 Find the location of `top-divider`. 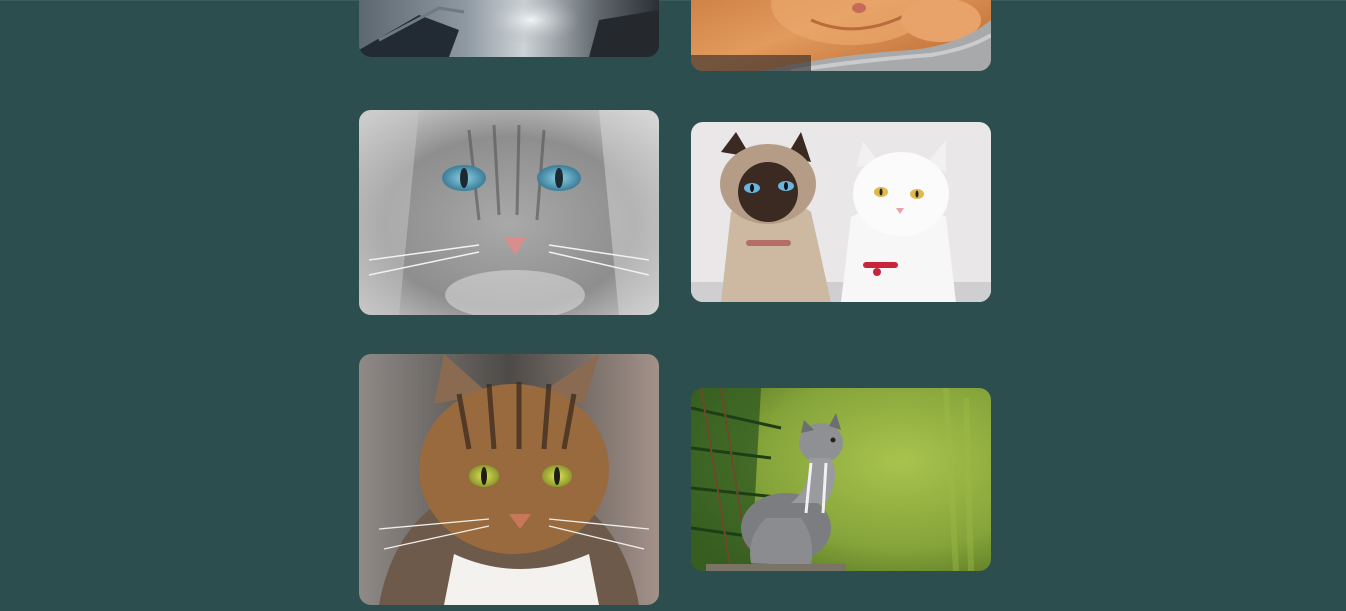

top-divider is located at coordinates (673, 0).